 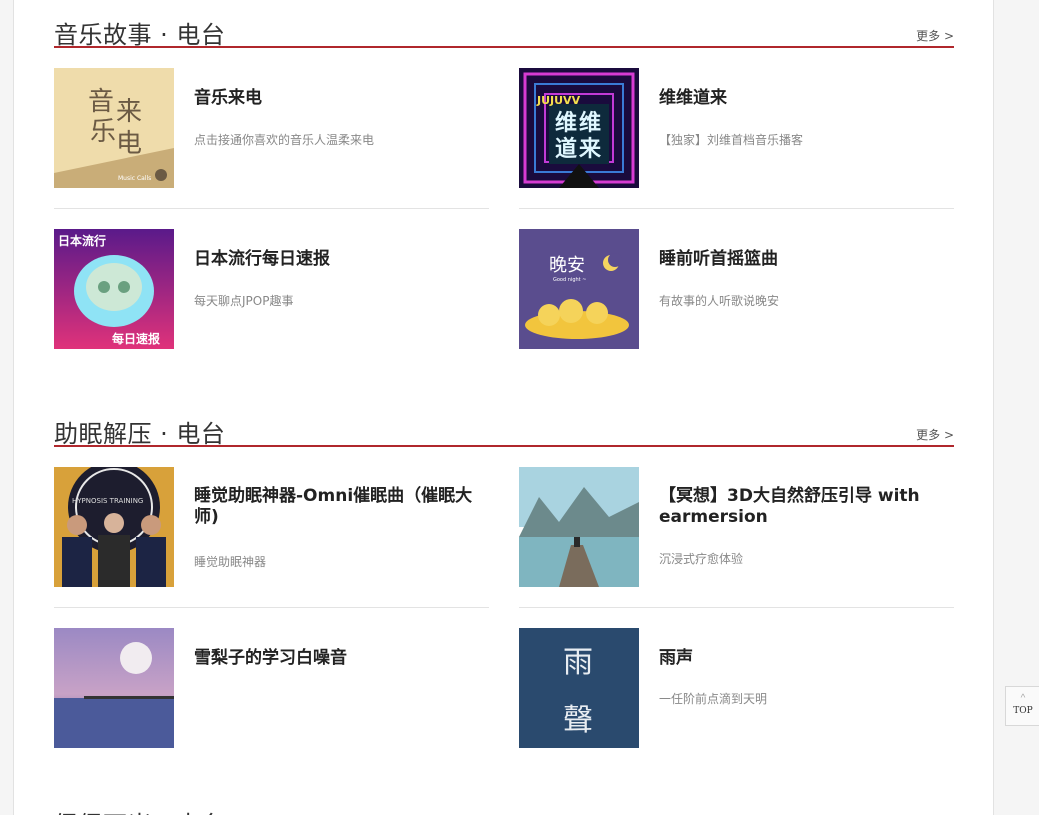 I want to click on thumb-caption: HYPNOSIS TRAINING, so click(x=107, y=501).